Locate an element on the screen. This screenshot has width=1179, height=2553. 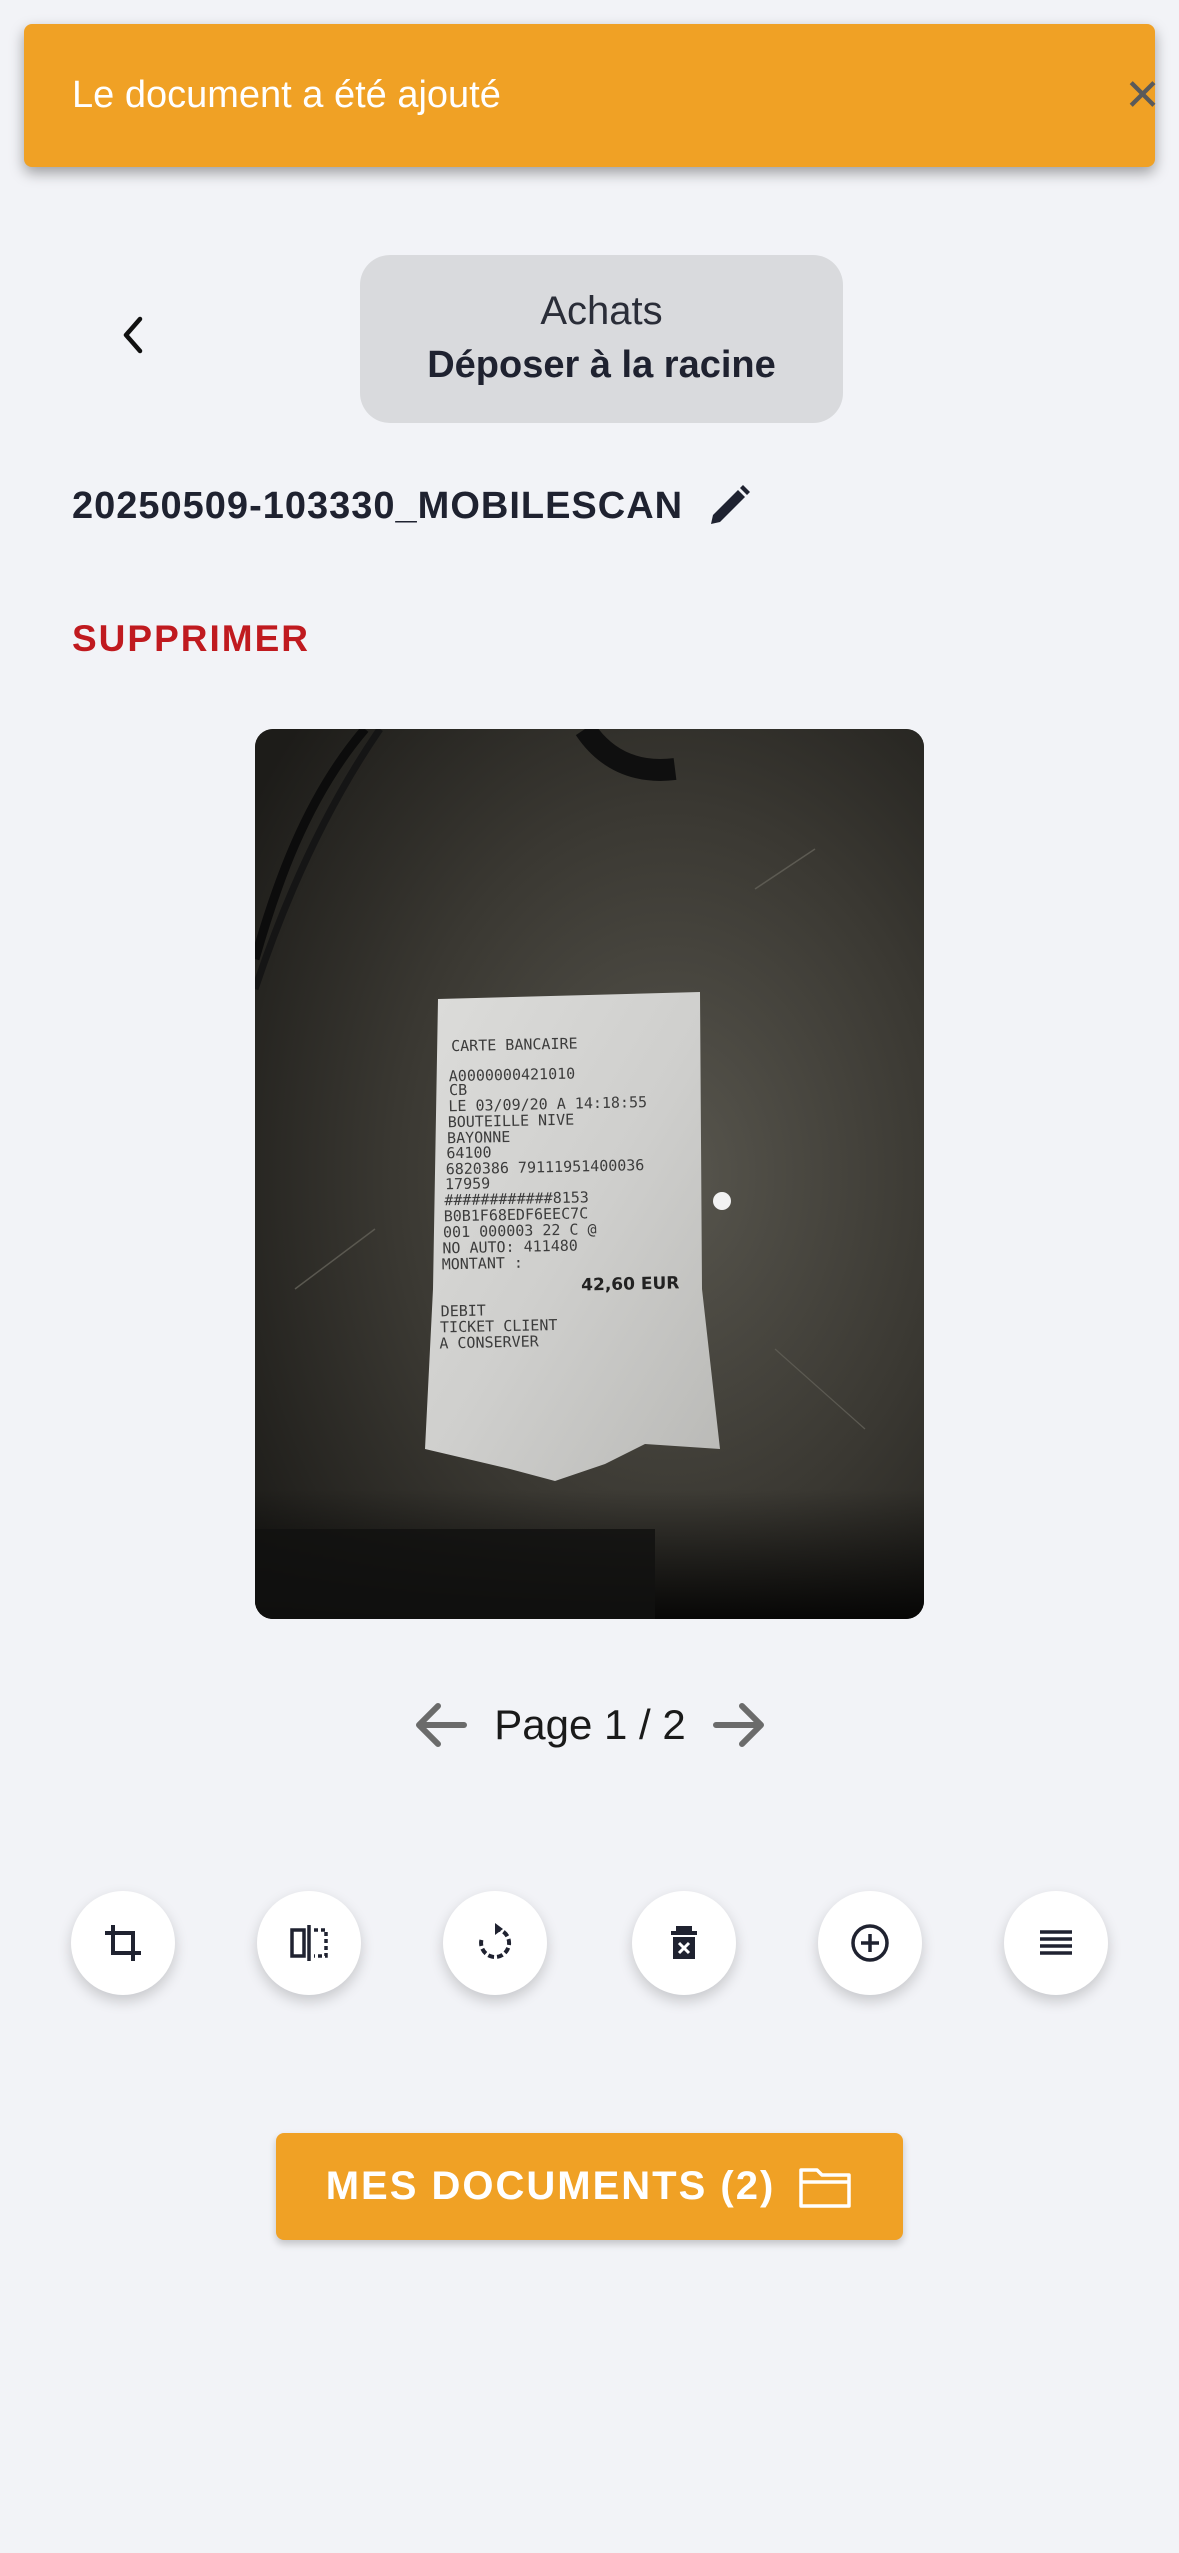
folder-icon is located at coordinates (825, 2187).